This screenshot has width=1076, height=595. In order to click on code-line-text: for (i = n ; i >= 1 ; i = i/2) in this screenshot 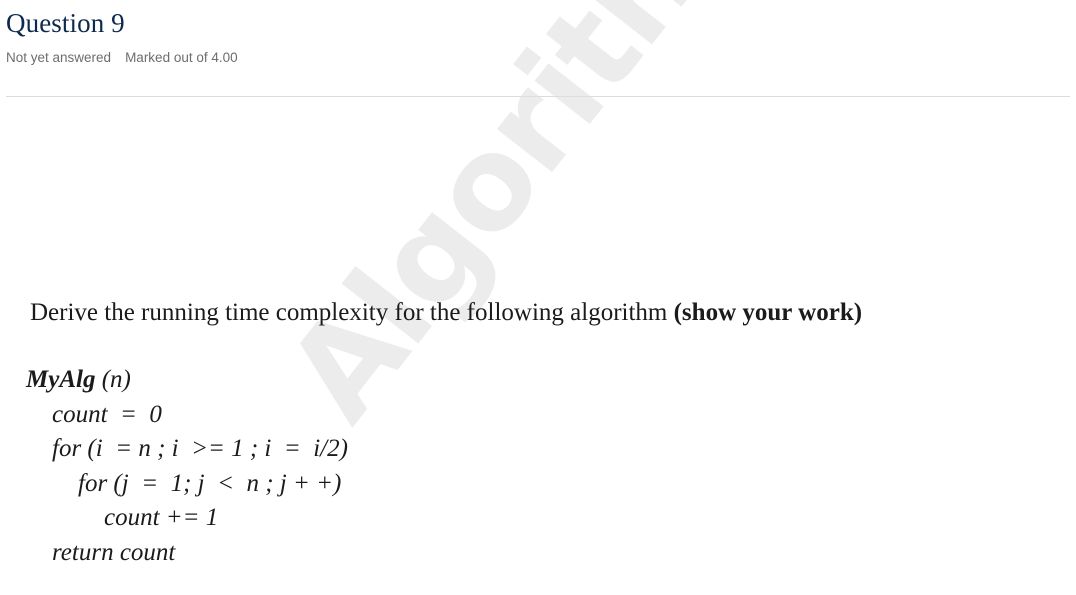, I will do `click(200, 448)`.